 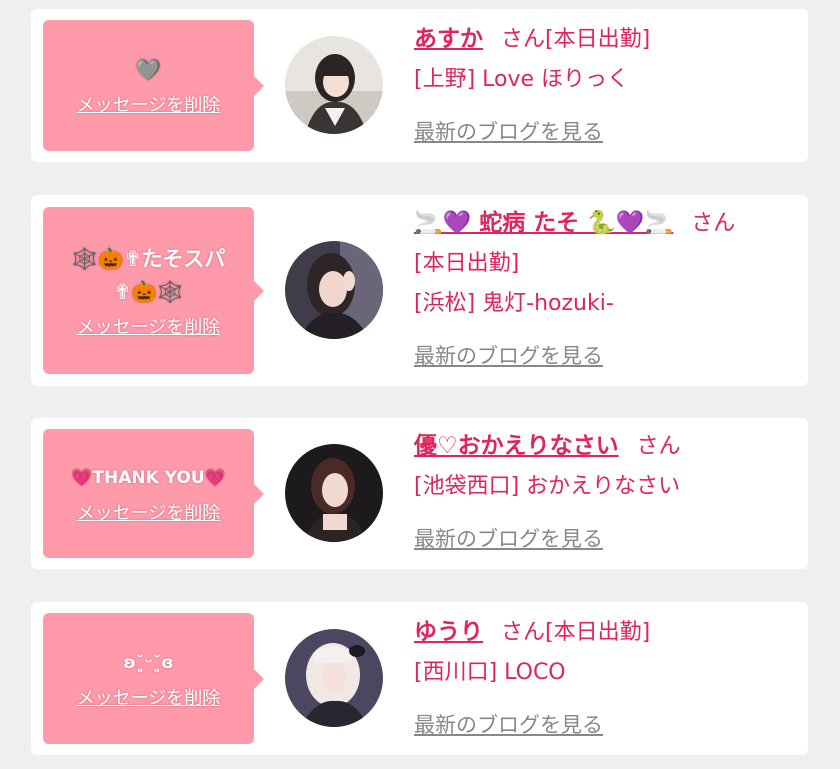 What do you see at coordinates (543, 223) in the screenshot?
I see `cast-name-link: 🚬💜 蛇病 たそ 🐍💜🚬` at bounding box center [543, 223].